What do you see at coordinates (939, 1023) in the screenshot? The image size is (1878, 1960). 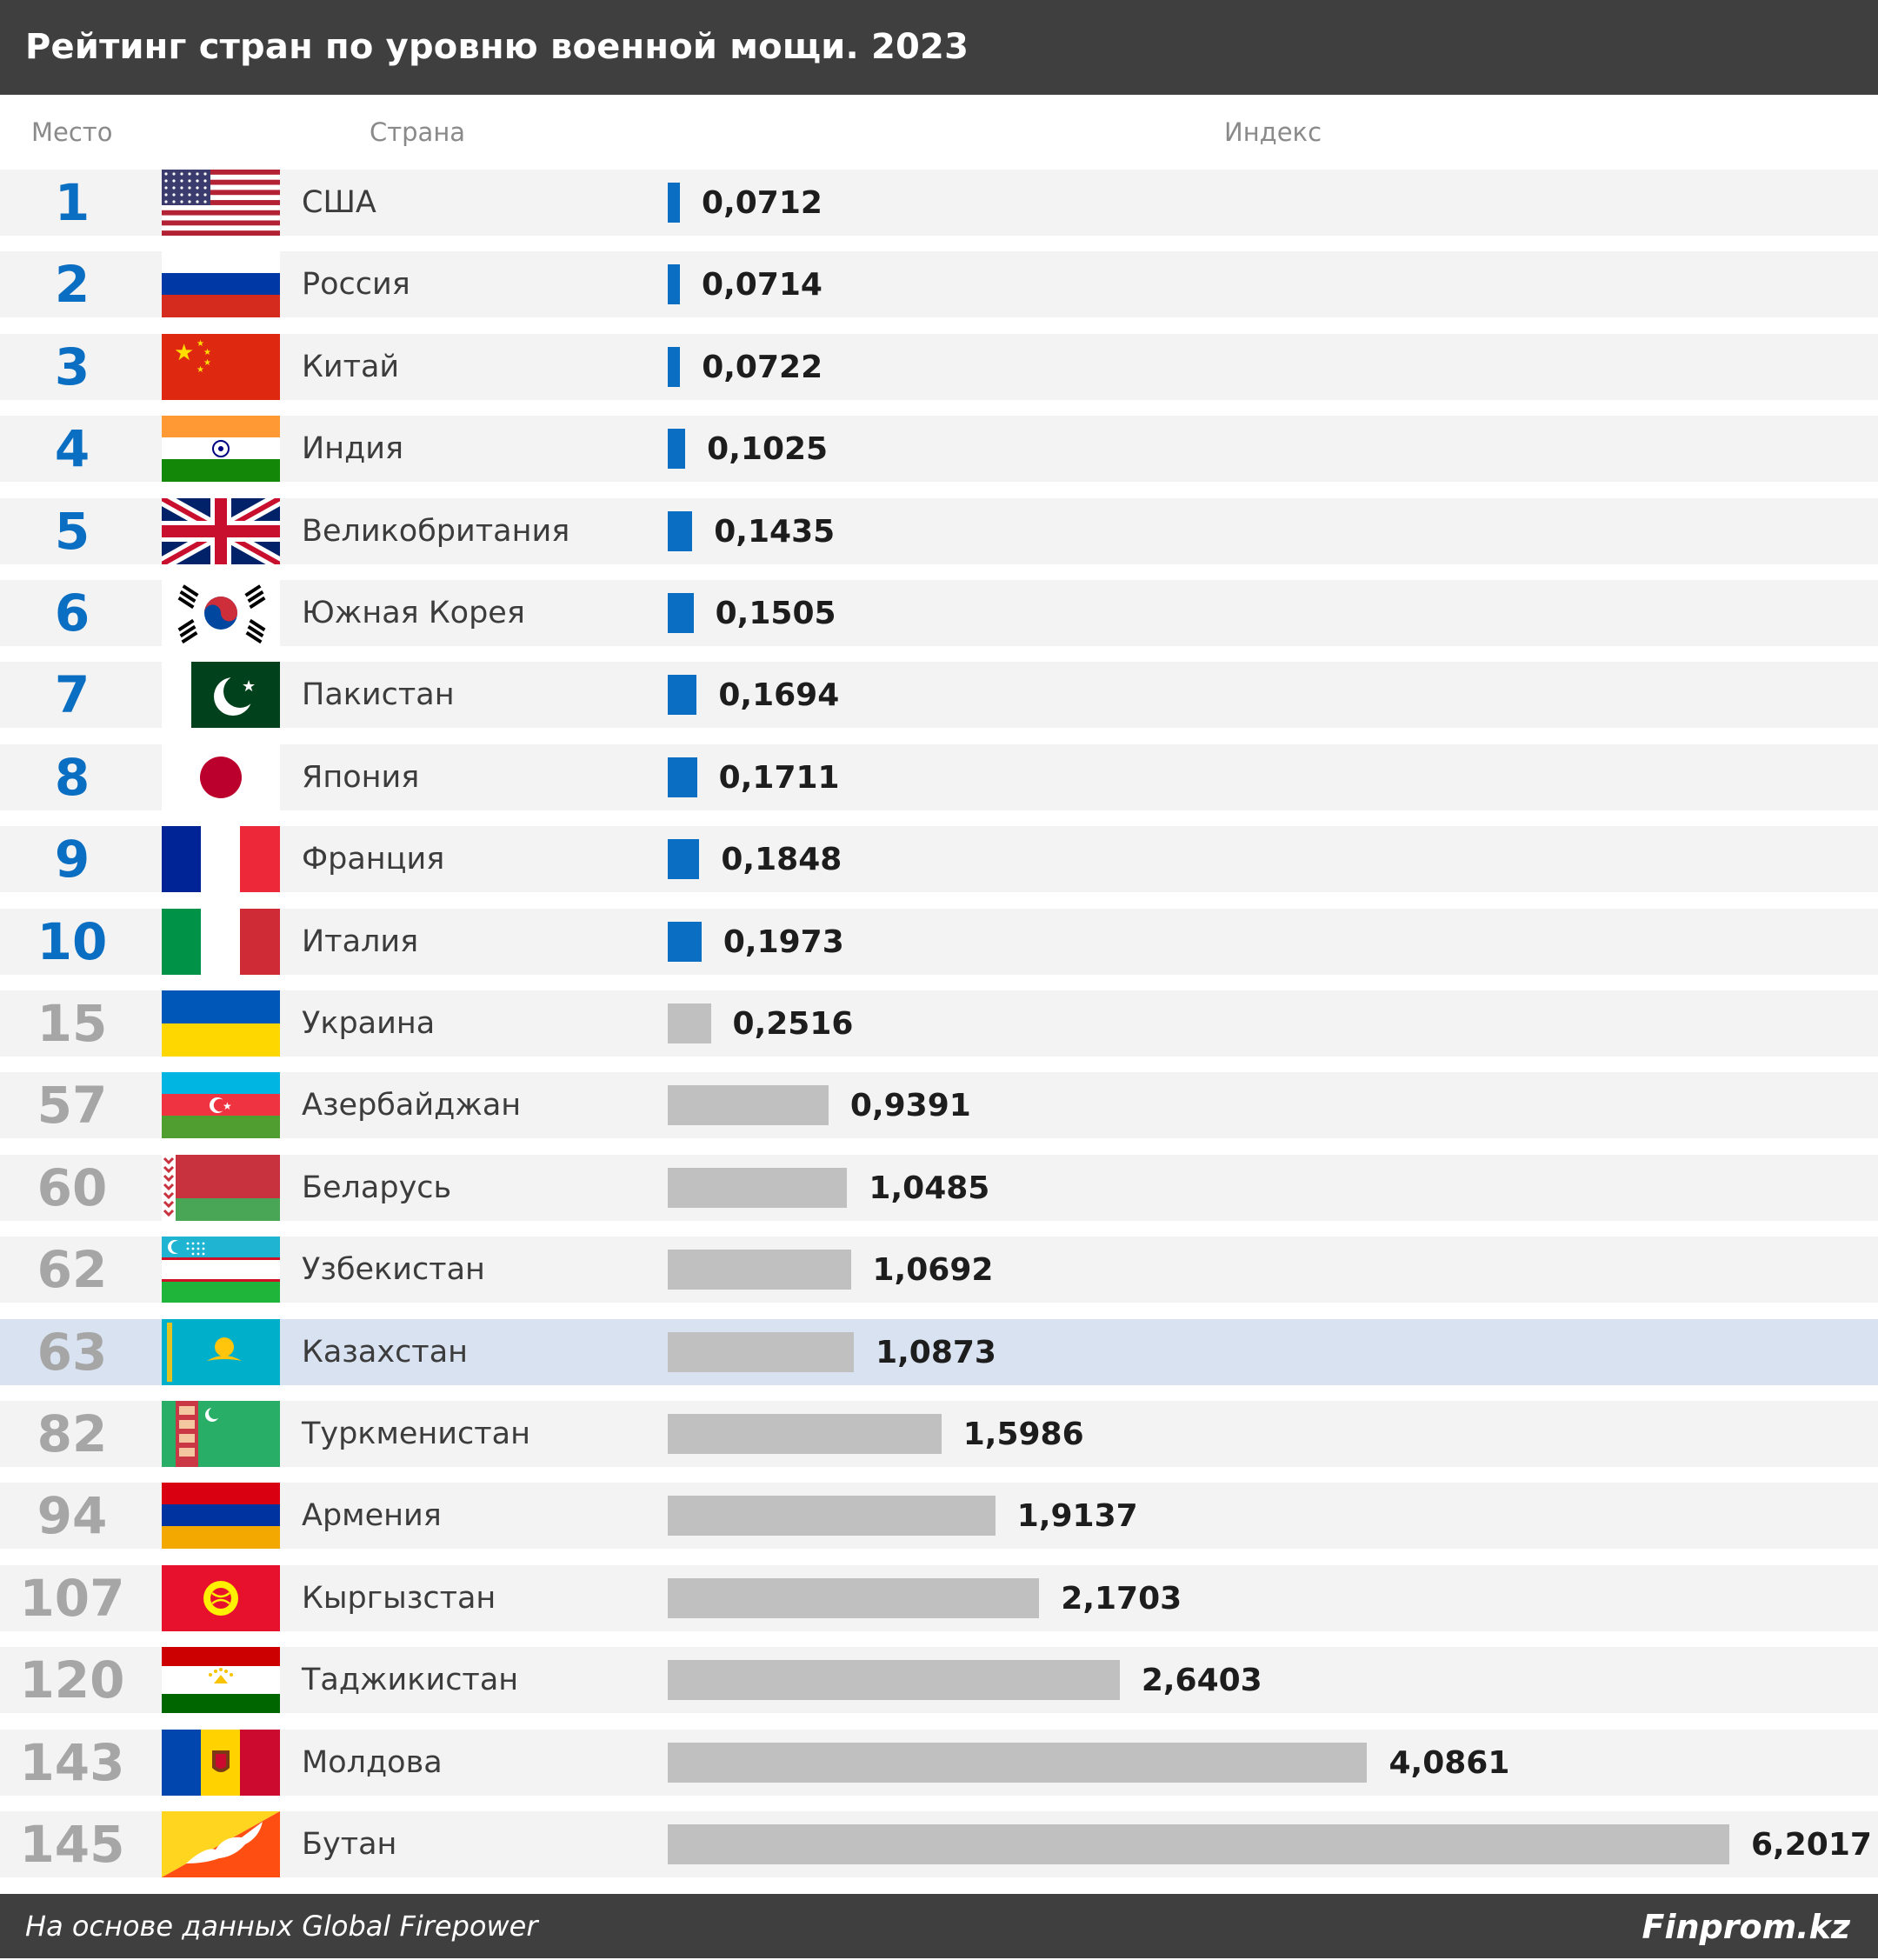 I see `table-row: 15 Украина 0,2516` at bounding box center [939, 1023].